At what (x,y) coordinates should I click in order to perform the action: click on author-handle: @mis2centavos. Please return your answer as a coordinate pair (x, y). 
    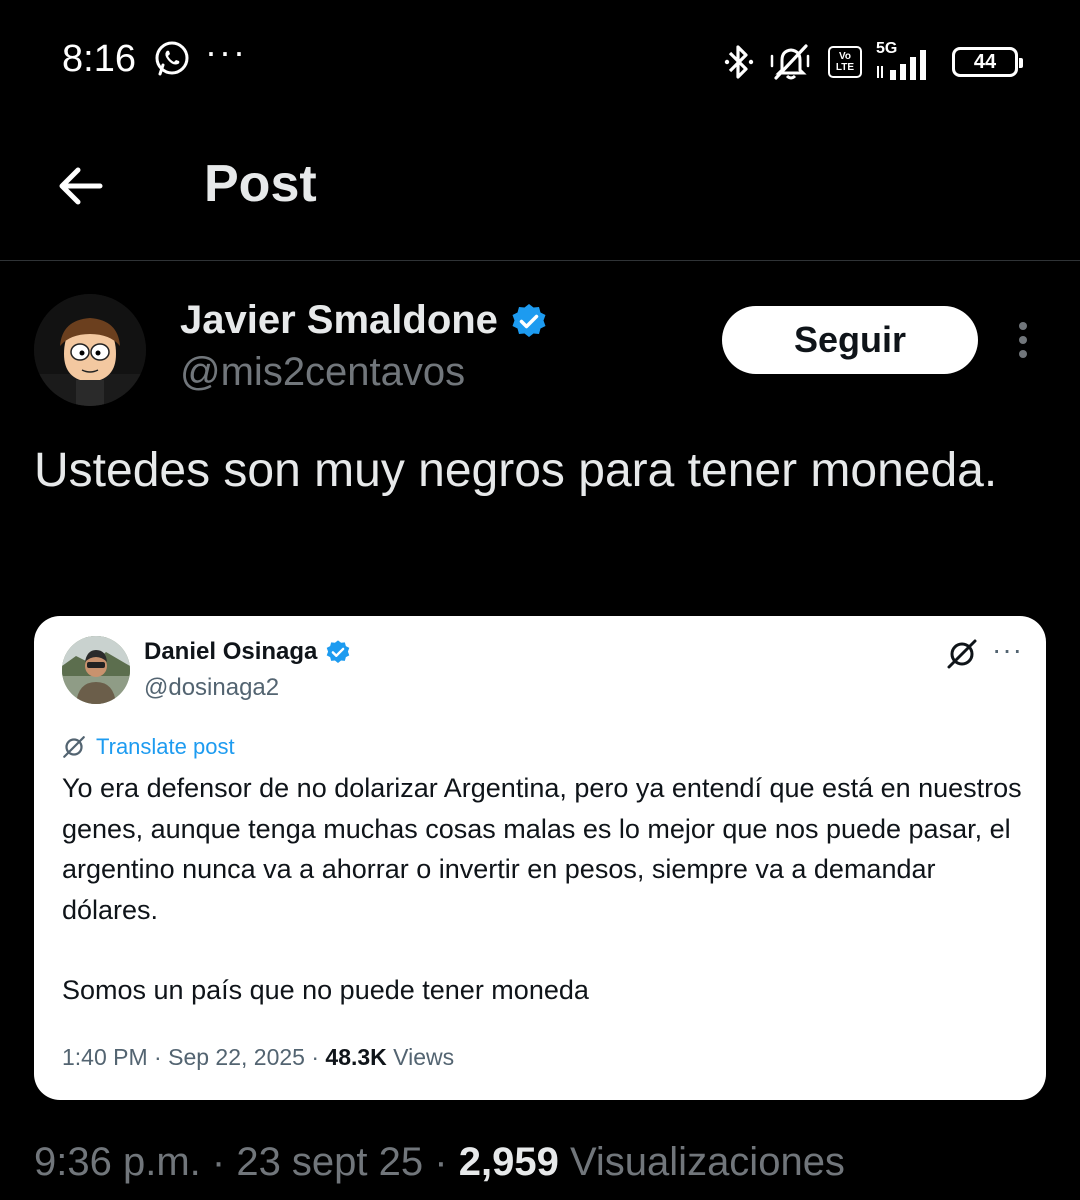
    Looking at the image, I should click on (322, 372).